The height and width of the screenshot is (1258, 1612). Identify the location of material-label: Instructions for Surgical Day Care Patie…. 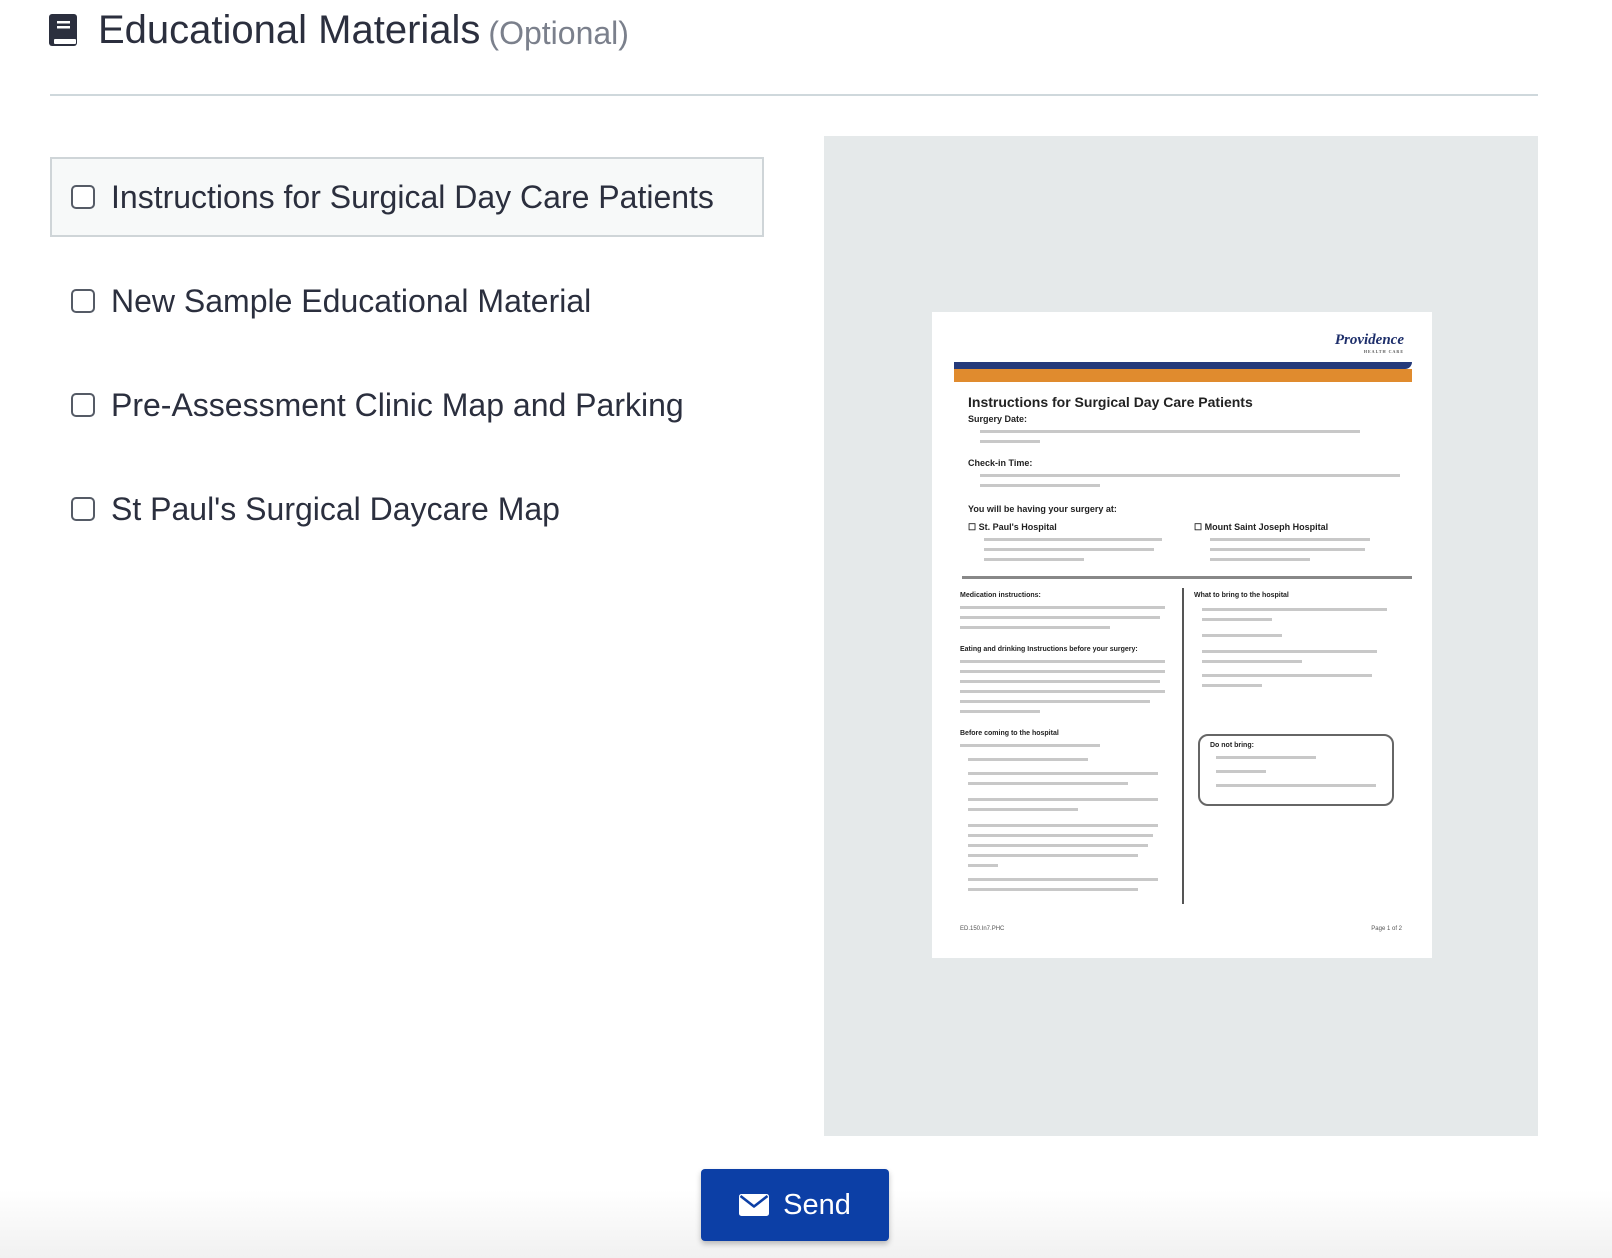
(412, 196).